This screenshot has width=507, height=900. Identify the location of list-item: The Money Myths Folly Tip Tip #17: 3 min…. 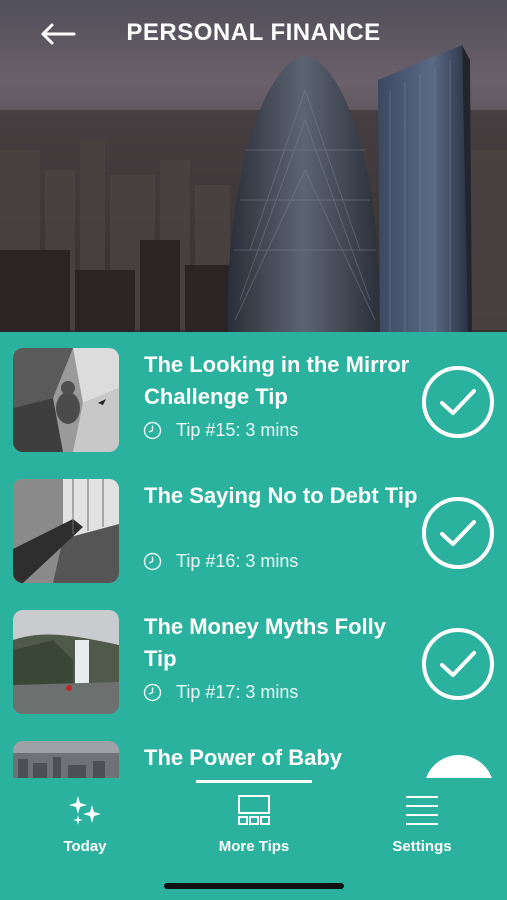
(253, 659).